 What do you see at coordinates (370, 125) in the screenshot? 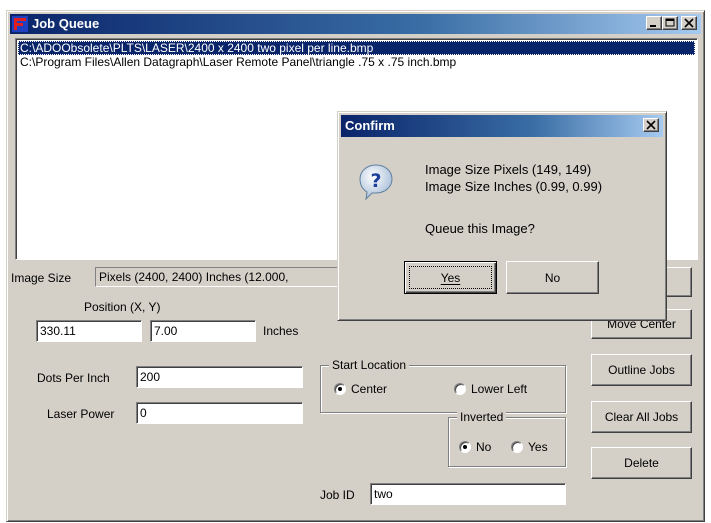
I see `dialog-title: Confirm` at bounding box center [370, 125].